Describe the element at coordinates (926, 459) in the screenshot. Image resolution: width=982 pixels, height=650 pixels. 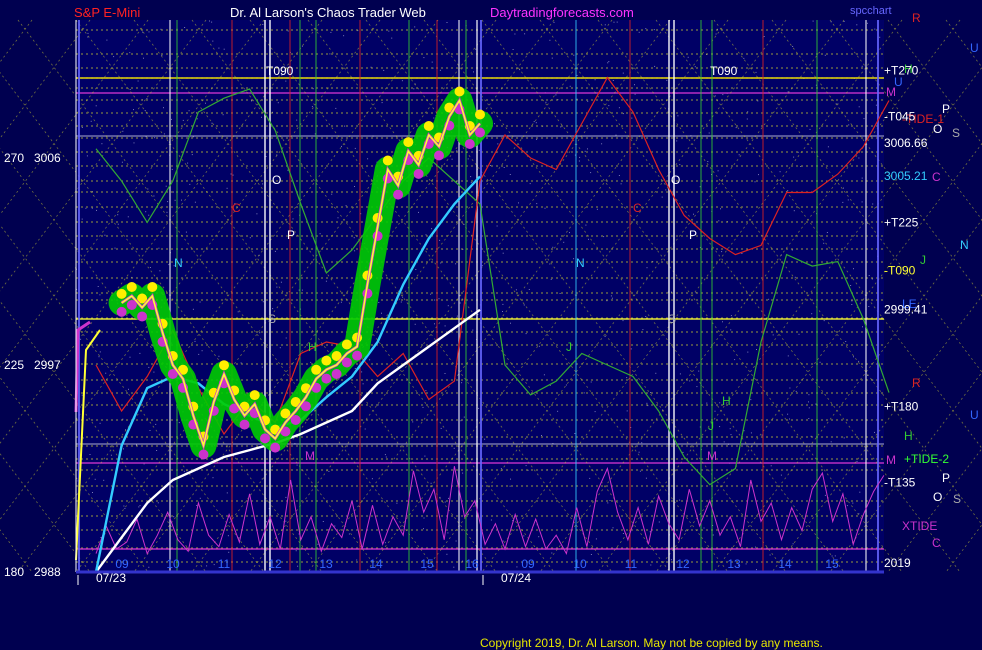
I see `side-label: +TIDE-2` at that location.